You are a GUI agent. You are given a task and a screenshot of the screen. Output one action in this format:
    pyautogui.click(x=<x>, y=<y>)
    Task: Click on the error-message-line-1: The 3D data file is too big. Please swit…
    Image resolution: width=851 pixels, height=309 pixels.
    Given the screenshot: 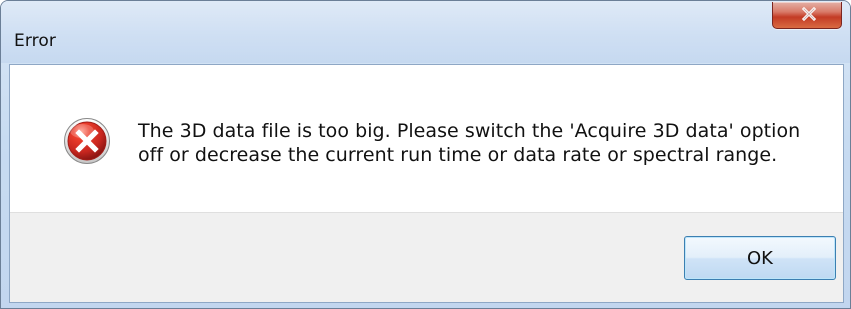 What is the action you would take?
    pyautogui.click(x=469, y=131)
    